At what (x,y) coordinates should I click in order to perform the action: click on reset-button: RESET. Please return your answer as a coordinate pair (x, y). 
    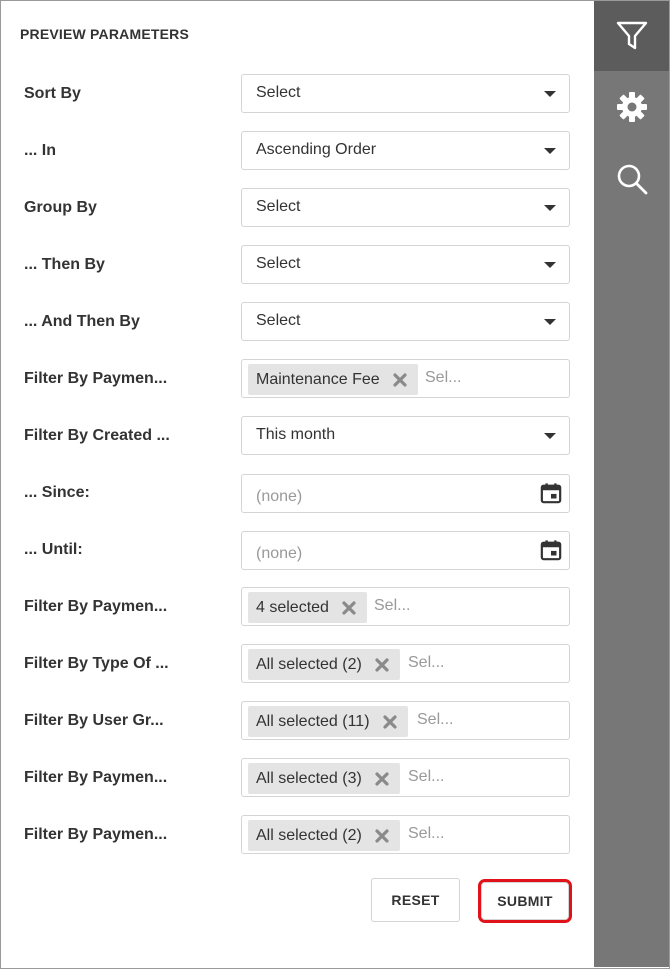
    Looking at the image, I should click on (415, 900).